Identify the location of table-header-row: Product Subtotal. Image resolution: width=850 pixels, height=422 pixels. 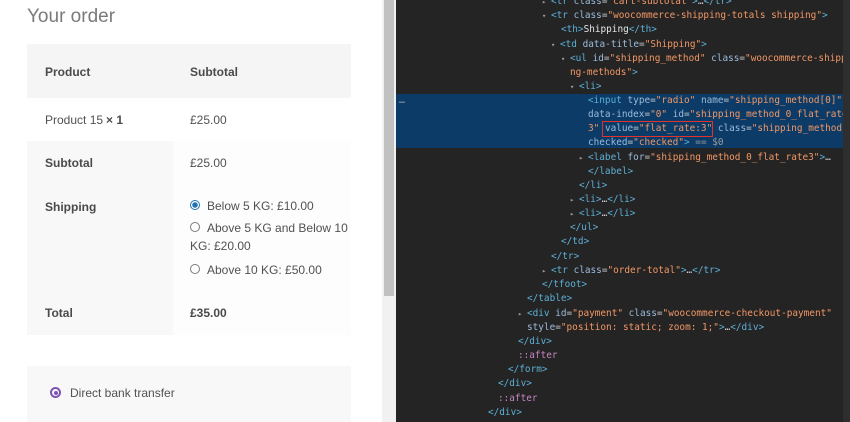
(189, 71).